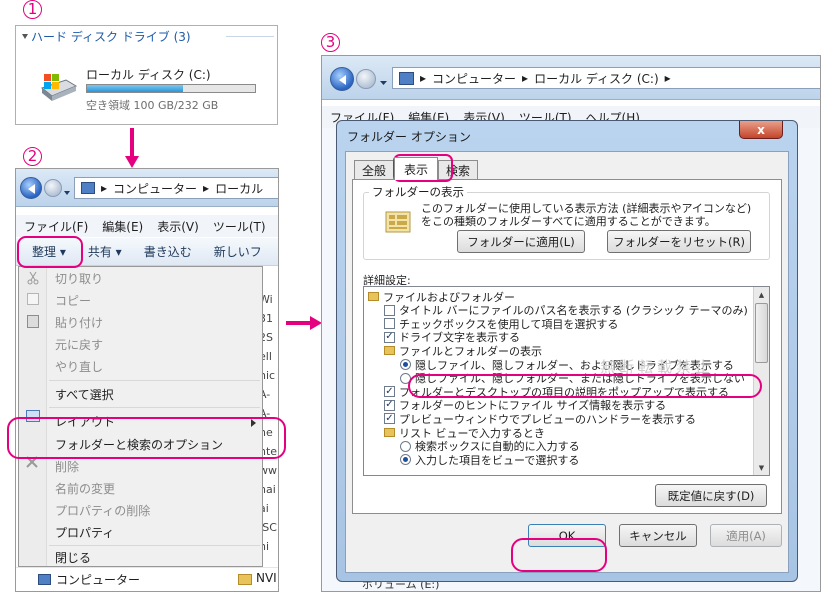 The image size is (829, 595). What do you see at coordinates (140, 532) in the screenshot?
I see `menu-item-properties: プロパティ` at bounding box center [140, 532].